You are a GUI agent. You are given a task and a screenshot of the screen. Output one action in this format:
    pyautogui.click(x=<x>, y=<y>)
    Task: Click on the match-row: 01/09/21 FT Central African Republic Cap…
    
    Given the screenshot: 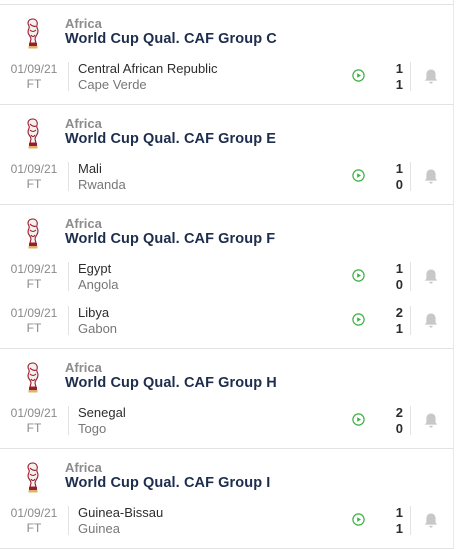 What is the action you would take?
    pyautogui.click(x=226, y=82)
    